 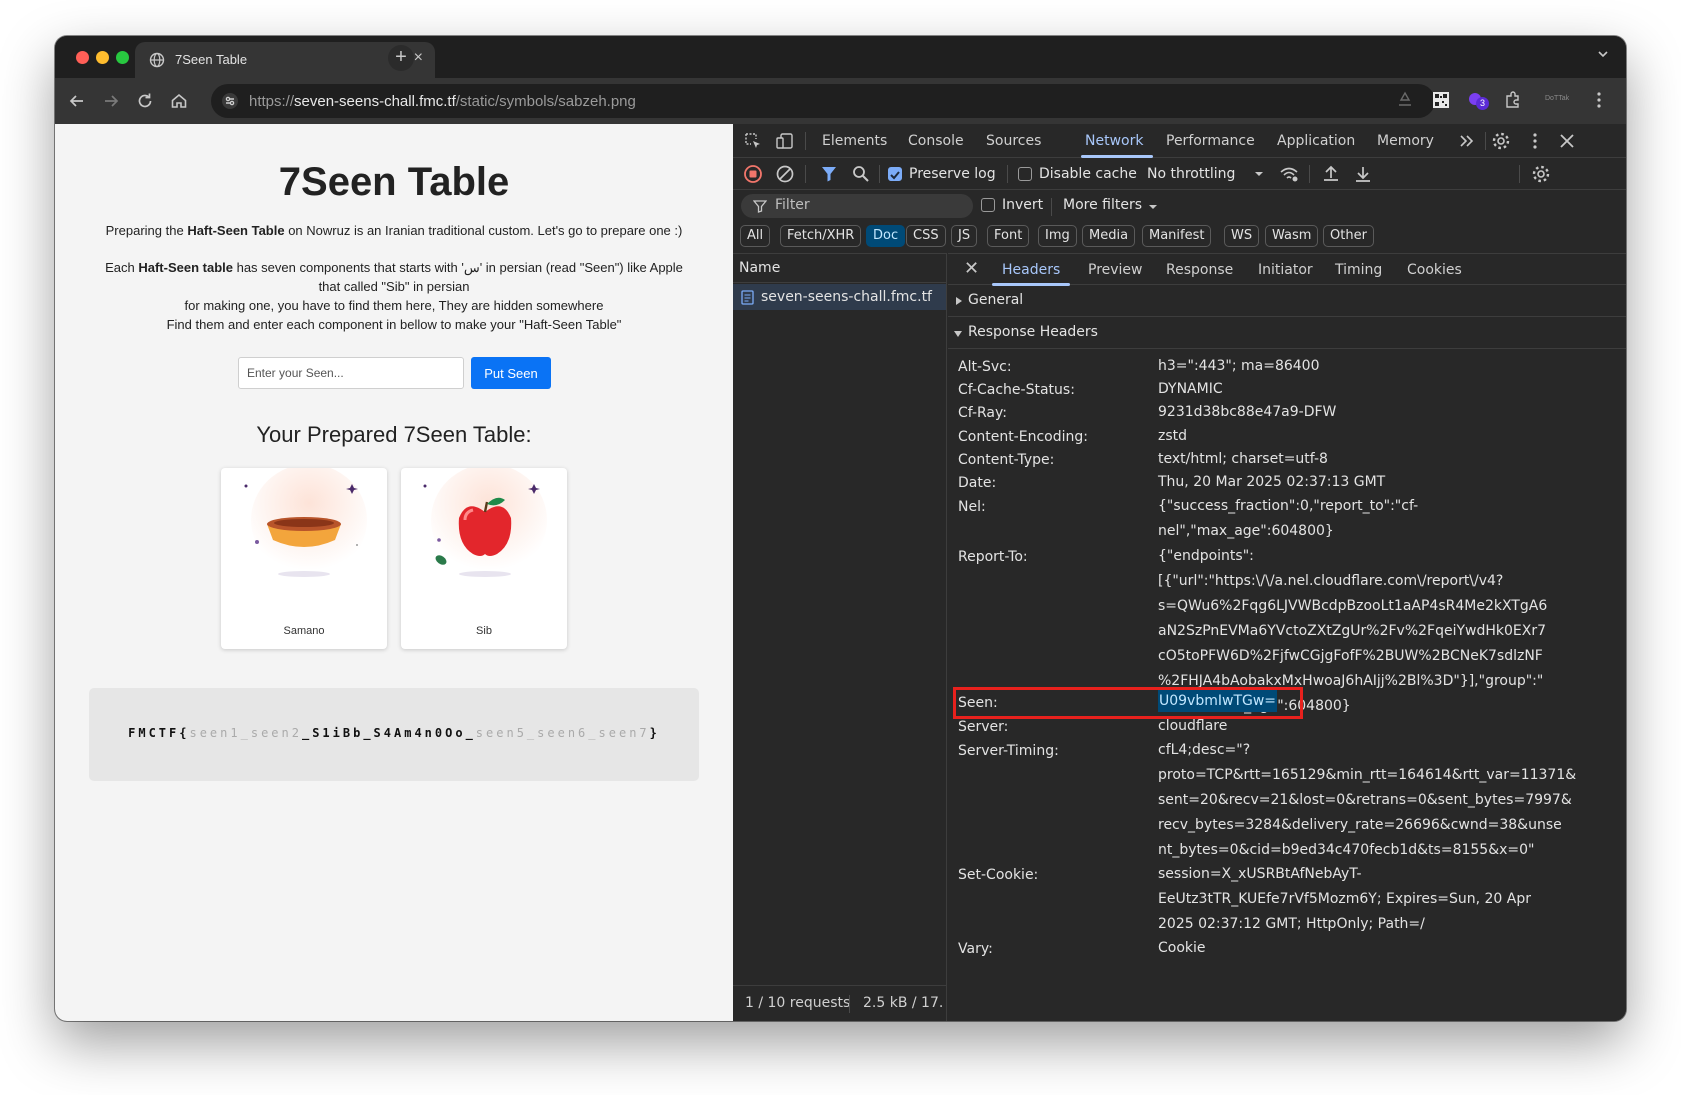 I want to click on network-conditions-icon, so click(x=1289, y=174).